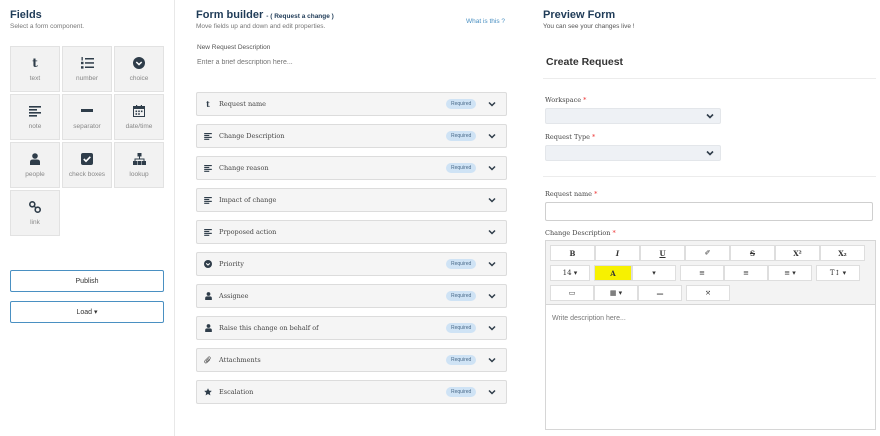  I want to click on field-tile-label: date/time, so click(139, 126).